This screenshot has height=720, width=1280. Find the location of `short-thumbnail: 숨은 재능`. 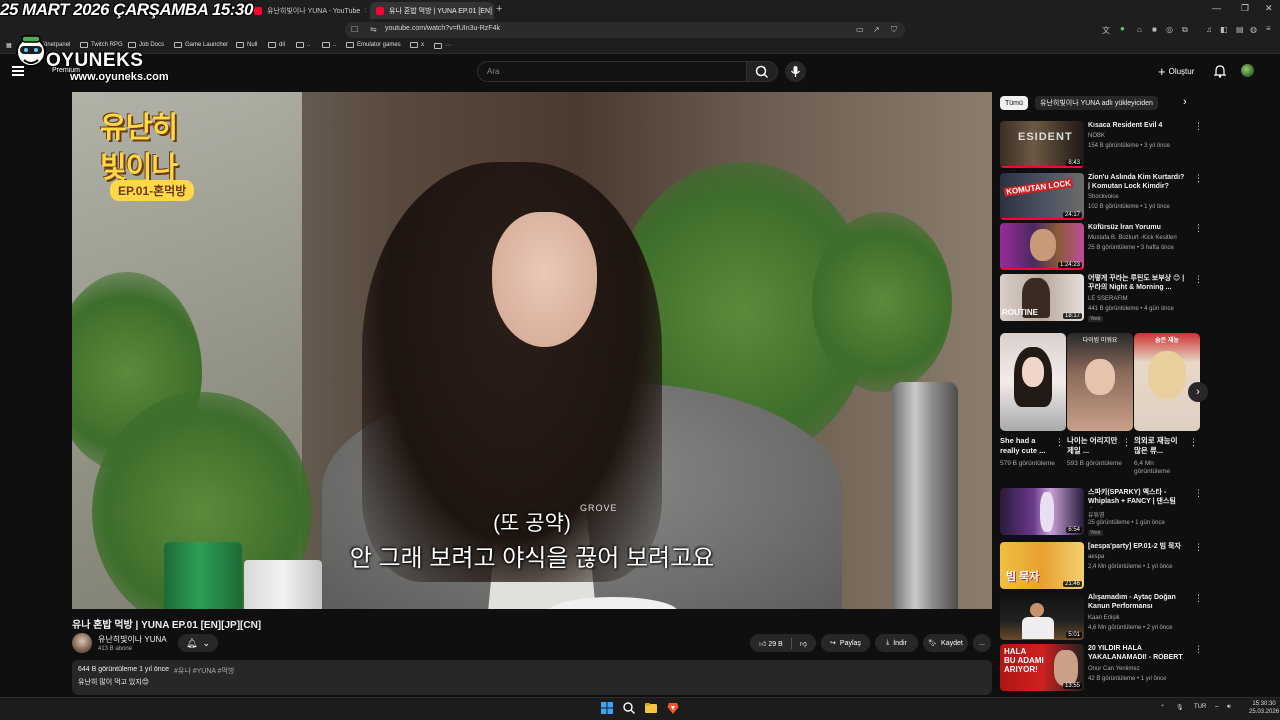

short-thumbnail: 숨은 재능 is located at coordinates (1167, 382).